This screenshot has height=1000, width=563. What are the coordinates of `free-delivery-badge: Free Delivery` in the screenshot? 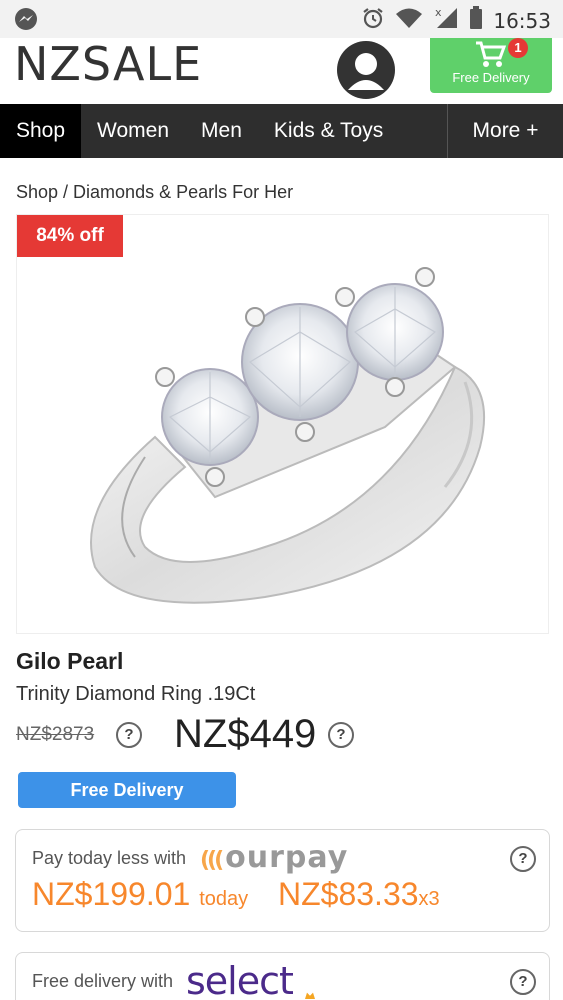 It's located at (127, 790).